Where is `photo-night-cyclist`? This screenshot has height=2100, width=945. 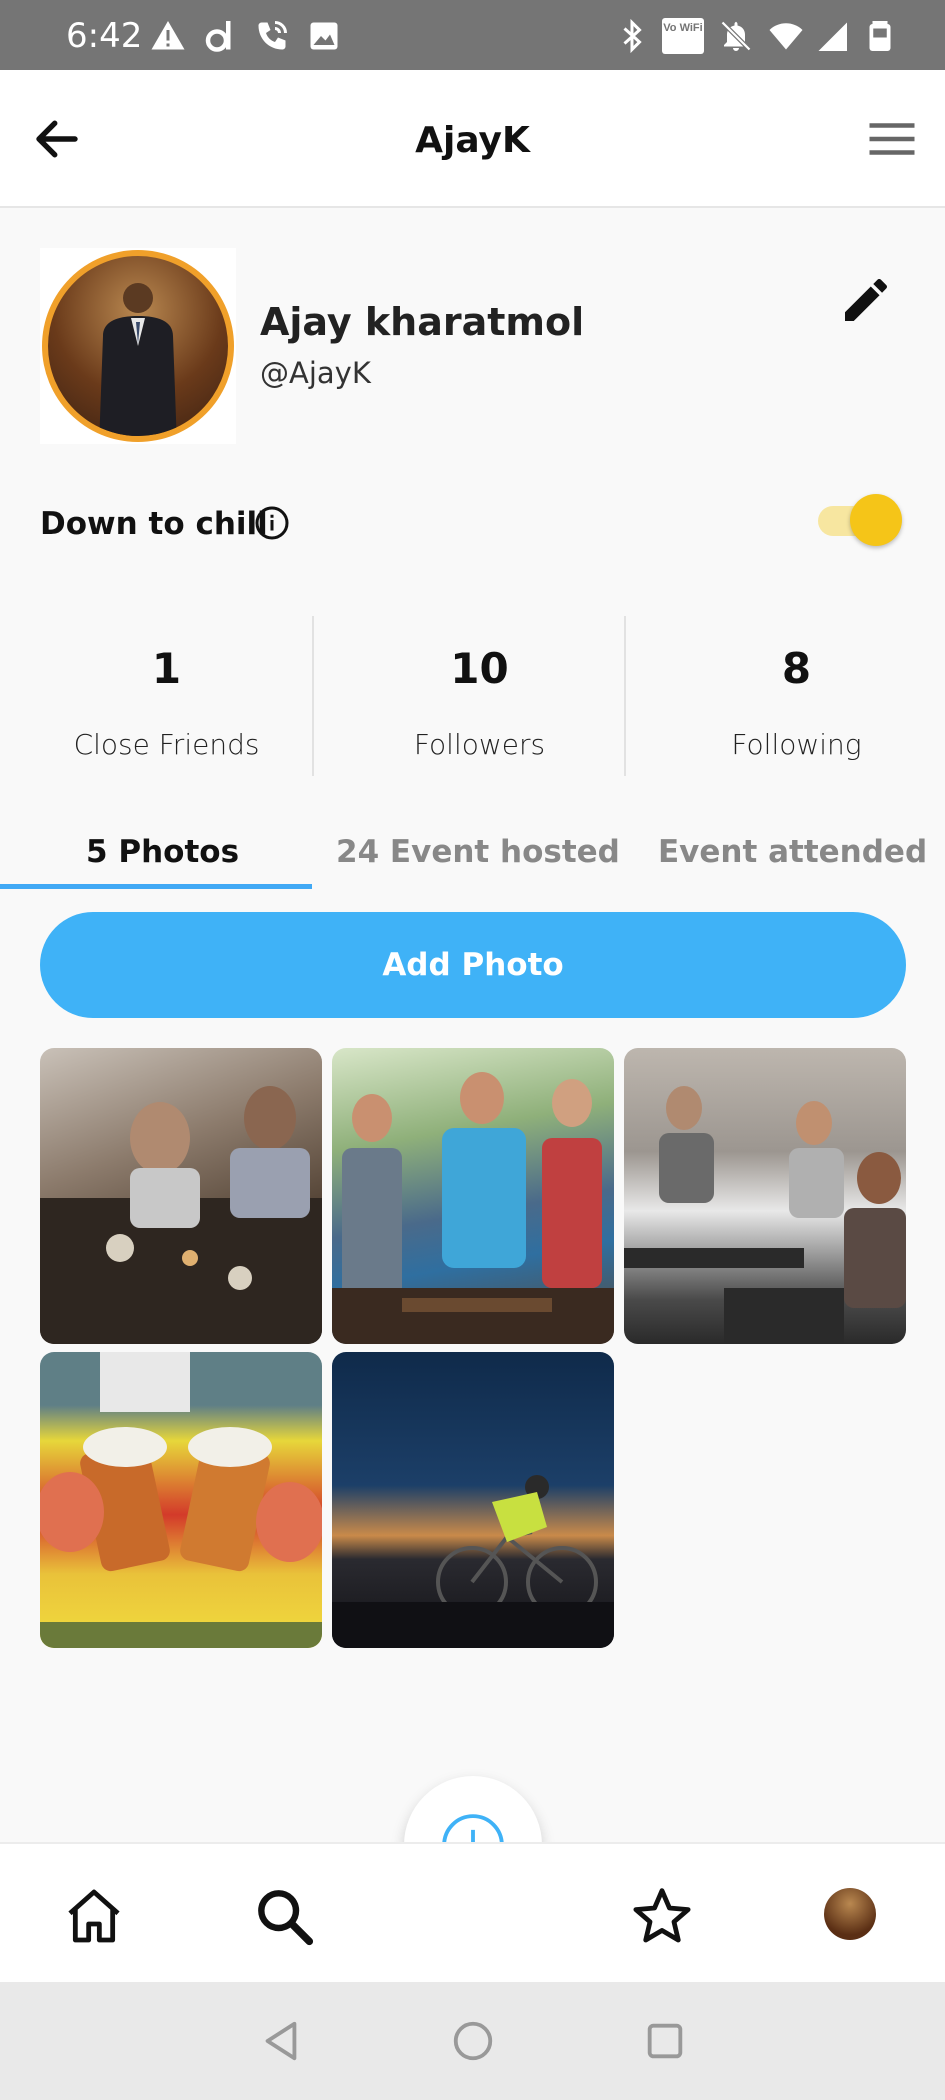 photo-night-cyclist is located at coordinates (473, 1561).